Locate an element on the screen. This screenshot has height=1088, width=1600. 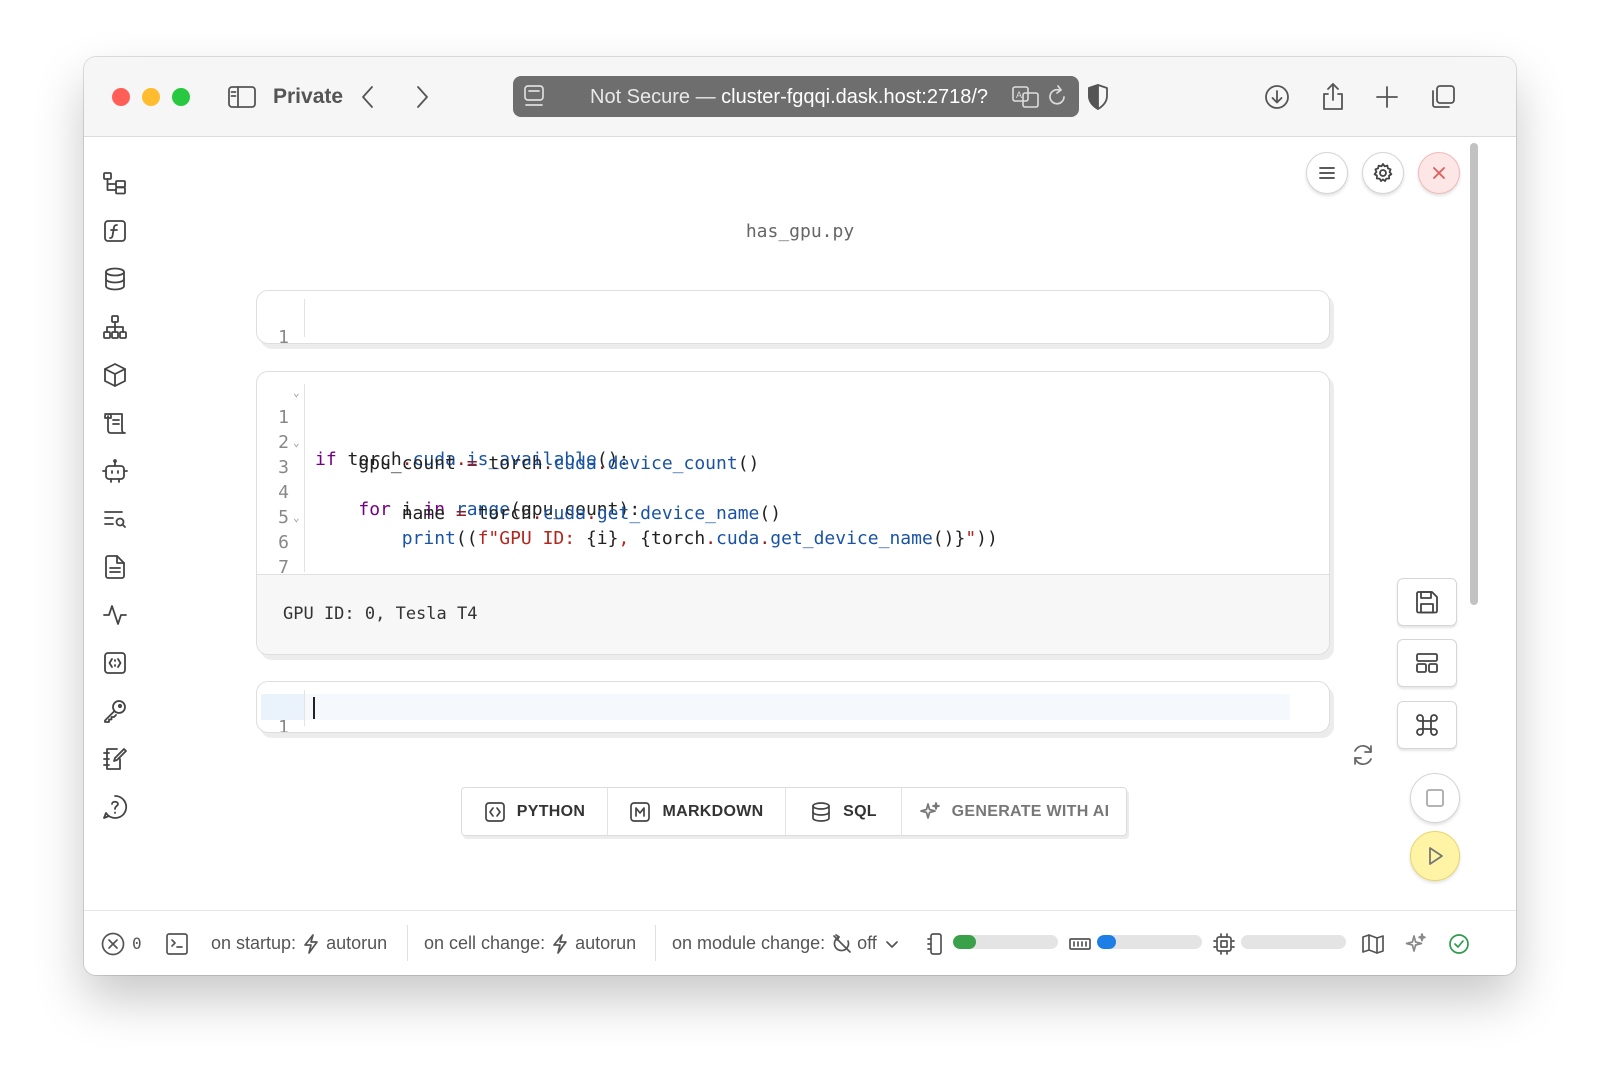
terminal-button is located at coordinates (177, 943).